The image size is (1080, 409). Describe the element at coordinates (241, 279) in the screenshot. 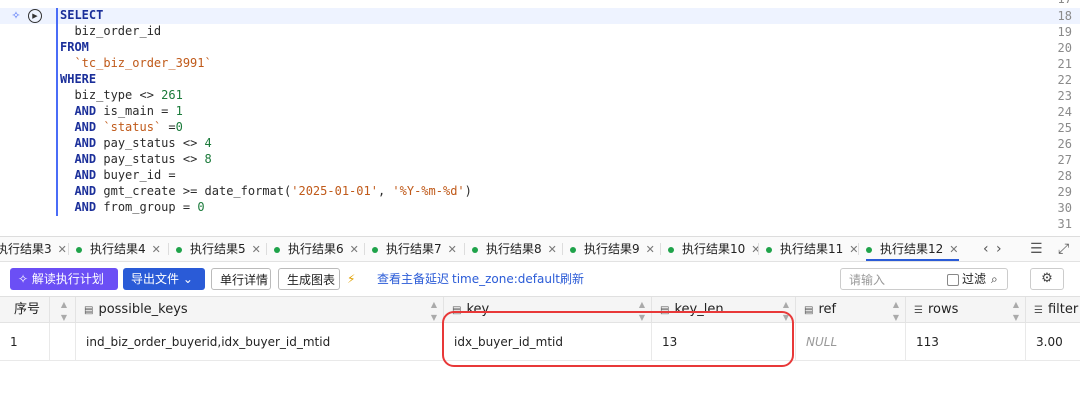

I see `row-detail-button: 单行详情` at that location.